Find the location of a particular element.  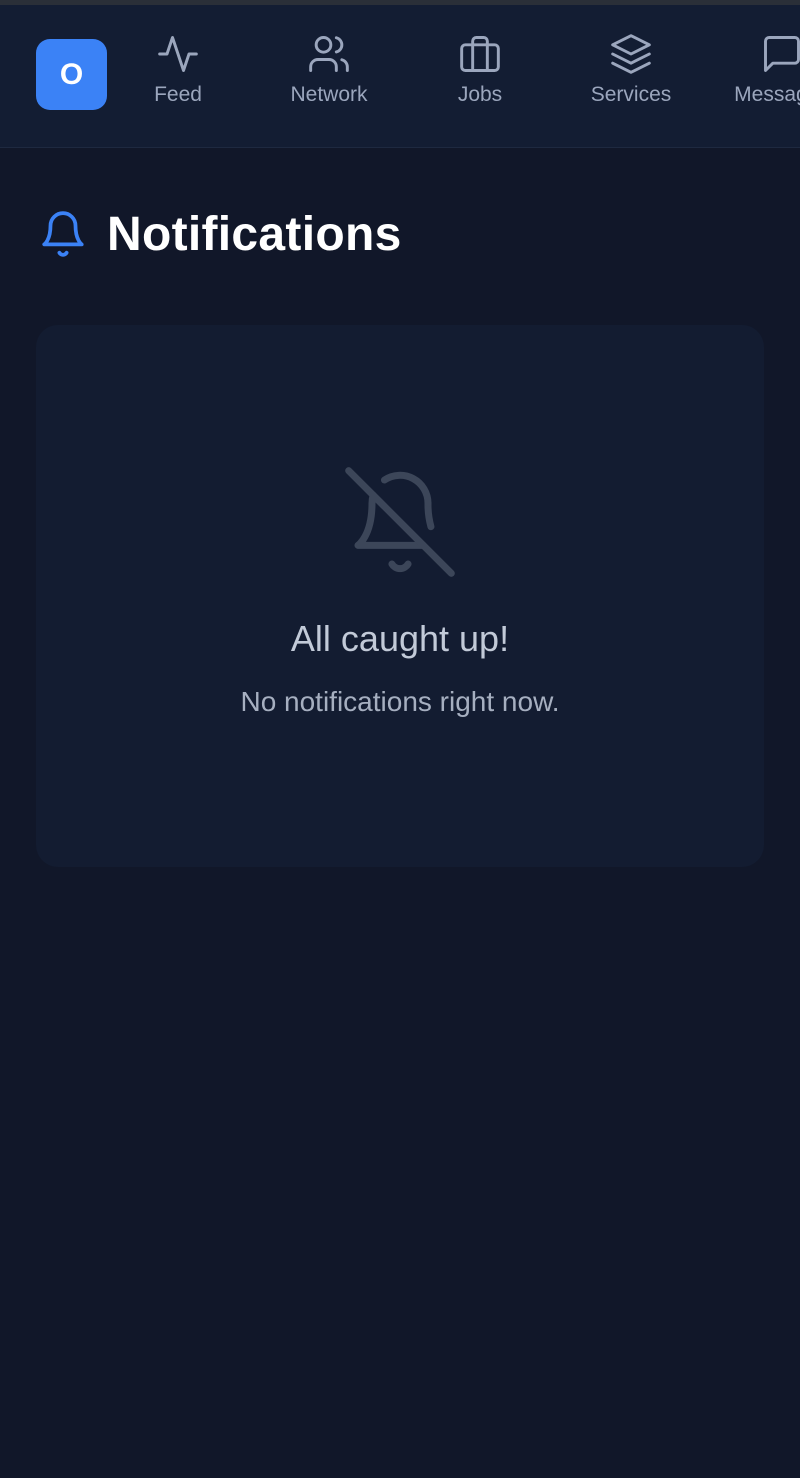

logo-letter: O is located at coordinates (71, 74).